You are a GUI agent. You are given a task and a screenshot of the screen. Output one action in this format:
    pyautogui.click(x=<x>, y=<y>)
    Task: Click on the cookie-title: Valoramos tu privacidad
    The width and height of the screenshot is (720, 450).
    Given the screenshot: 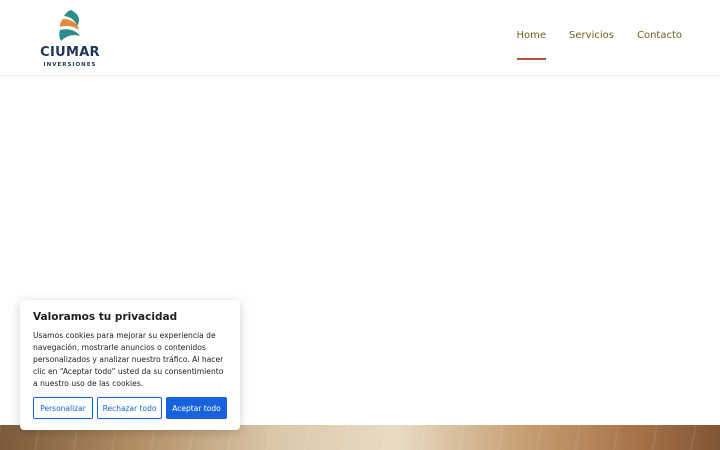 What is the action you would take?
    pyautogui.click(x=105, y=317)
    